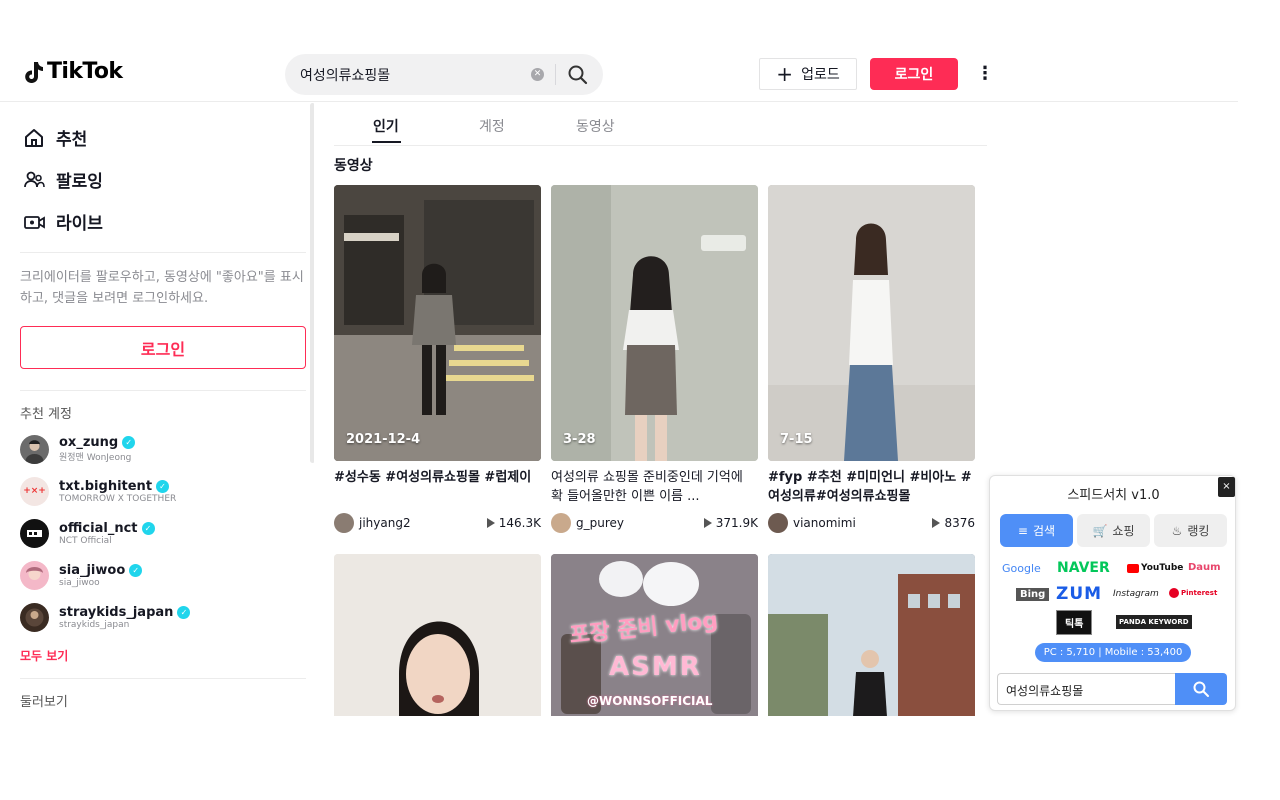 This screenshot has height=800, width=1280. What do you see at coordinates (1113, 652) in the screenshot?
I see `search-volume-badge: PC : 5,710 | Mobile : 53,400` at bounding box center [1113, 652].